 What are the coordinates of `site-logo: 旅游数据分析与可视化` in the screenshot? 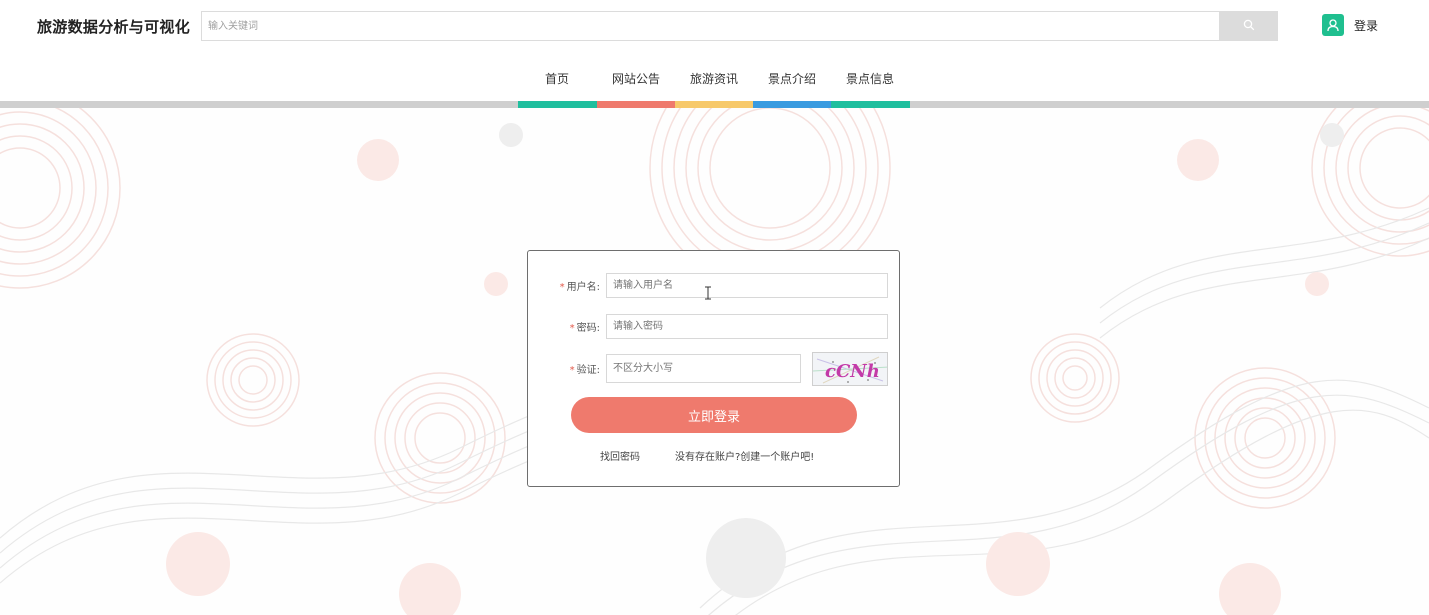 It's located at (113, 26).